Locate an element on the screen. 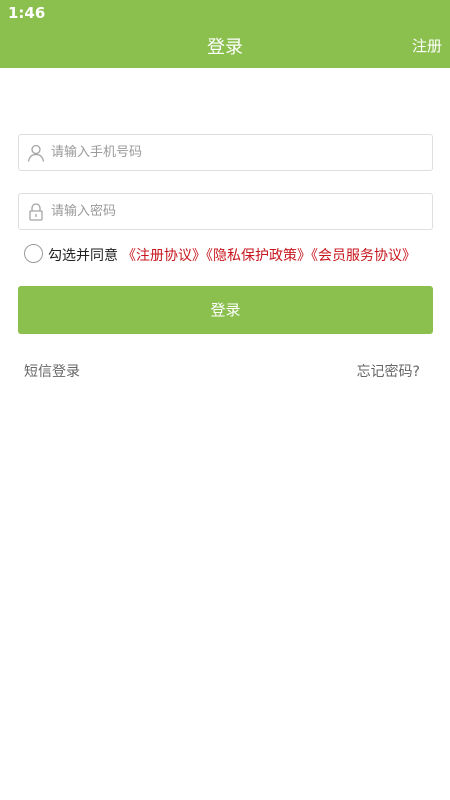 The image size is (450, 800). agreement-row: 勾选并同意 《注册协议》《隐私保护政策》《会员服务协议》 is located at coordinates (234, 254).